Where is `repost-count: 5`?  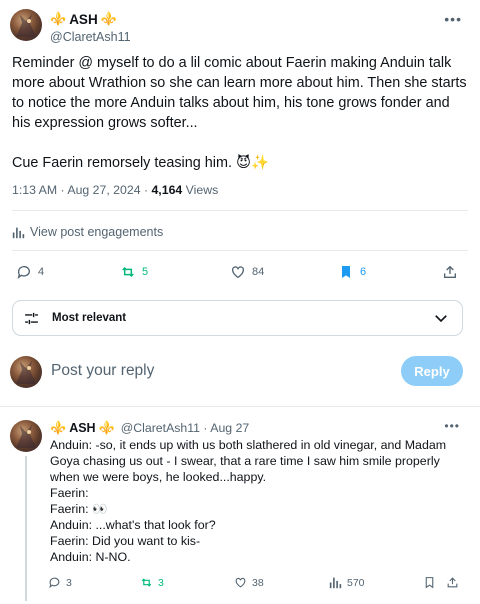 repost-count: 5 is located at coordinates (145, 272).